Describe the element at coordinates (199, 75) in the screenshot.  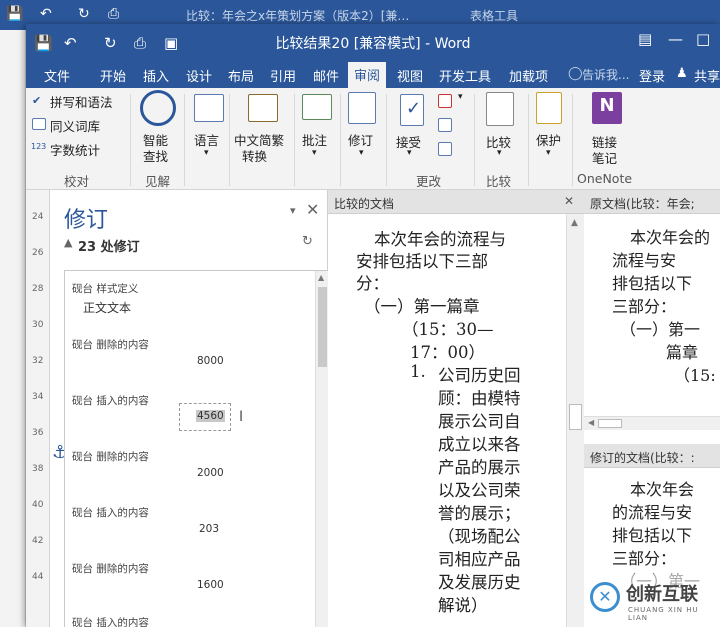
I see `tab-design: 设计` at that location.